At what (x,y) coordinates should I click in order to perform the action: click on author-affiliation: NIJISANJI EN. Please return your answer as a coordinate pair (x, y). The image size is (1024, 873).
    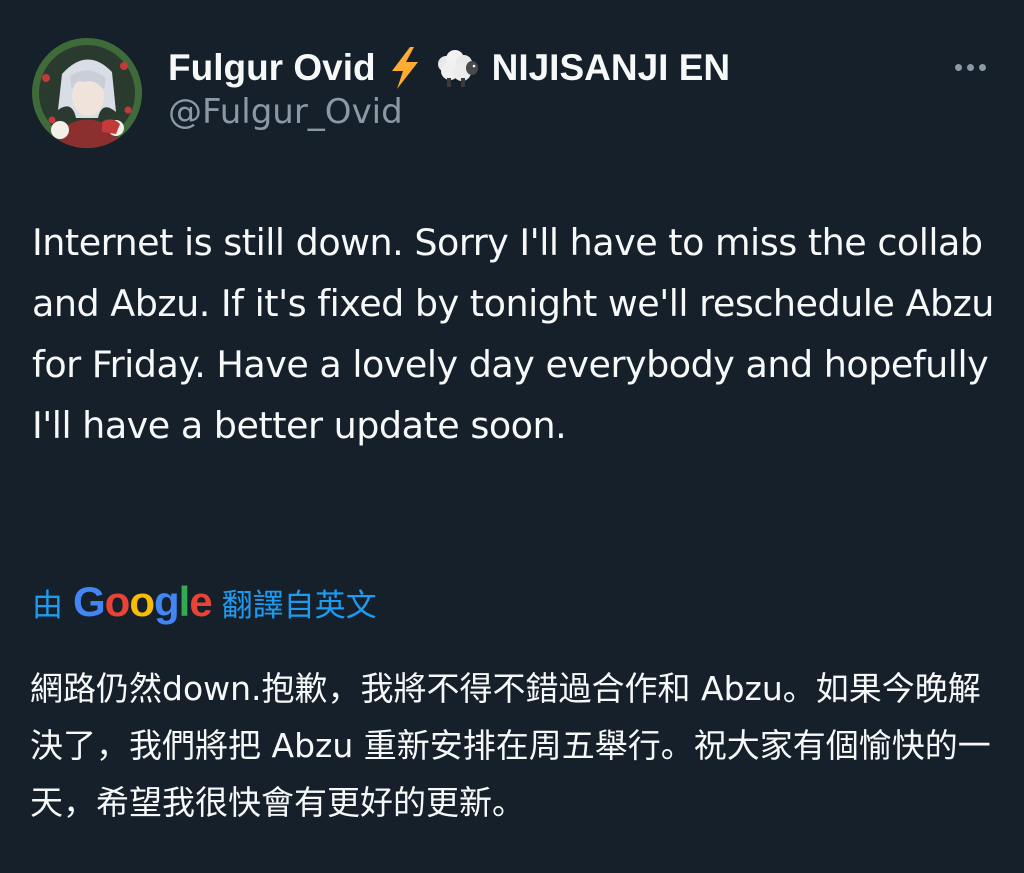
    Looking at the image, I should click on (611, 67).